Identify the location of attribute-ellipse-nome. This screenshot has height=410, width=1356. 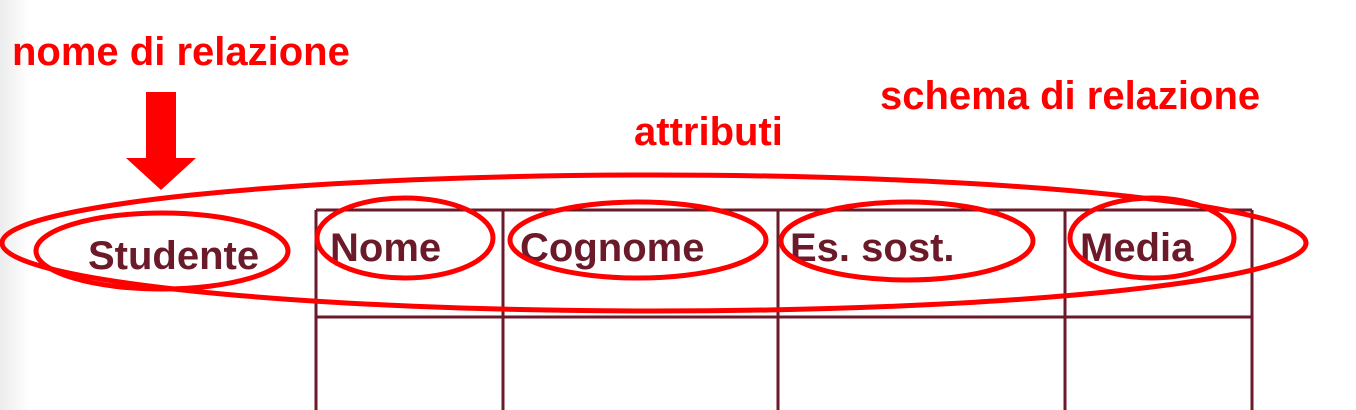
(405, 238).